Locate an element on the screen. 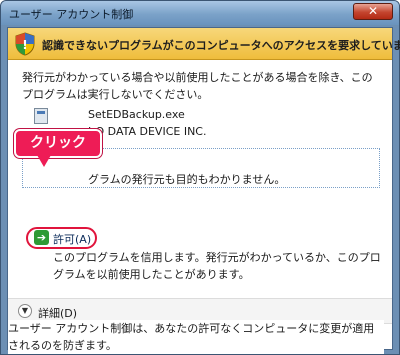 The image size is (400, 355). title-bar: ユーザー アカウント制御 ✕ is located at coordinates (200, 13).